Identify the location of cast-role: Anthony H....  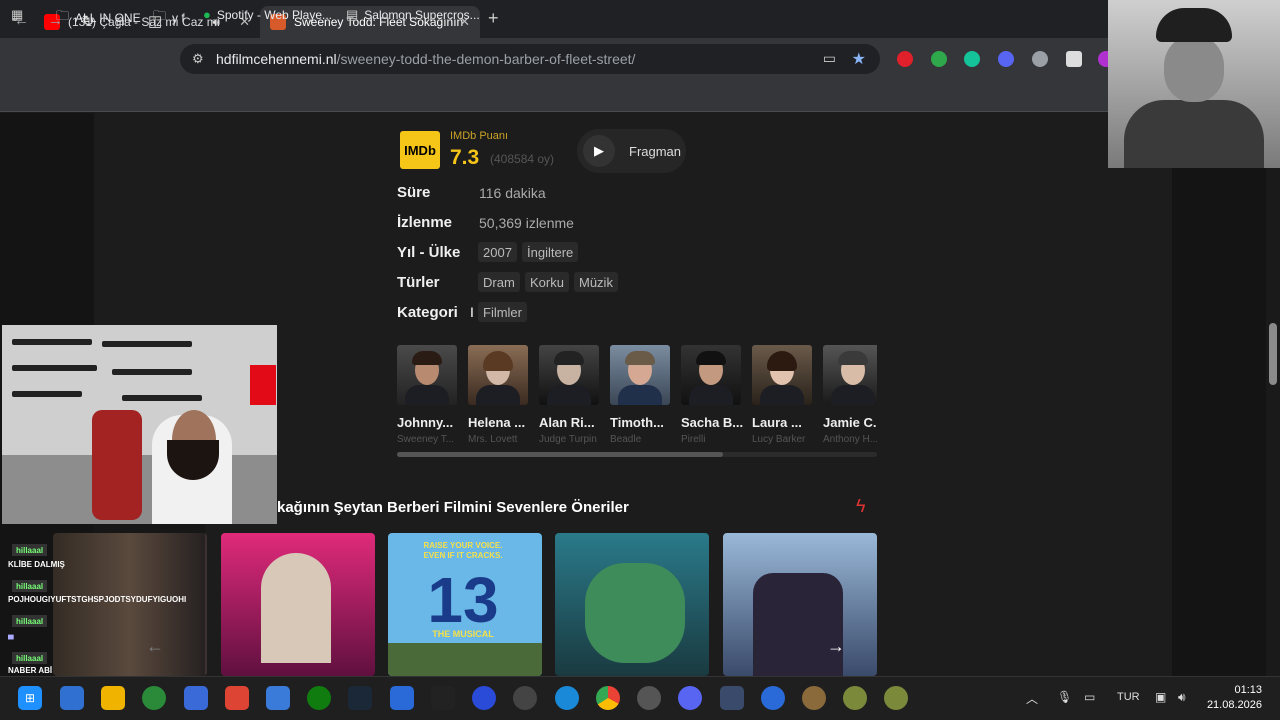
(850, 439).